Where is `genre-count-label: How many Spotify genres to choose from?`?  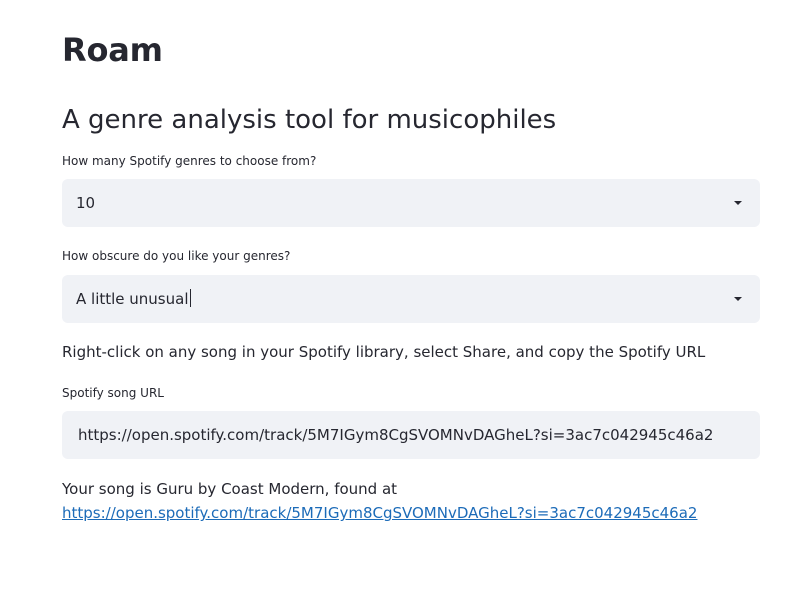 genre-count-label: How many Spotify genres to choose from? is located at coordinates (189, 161).